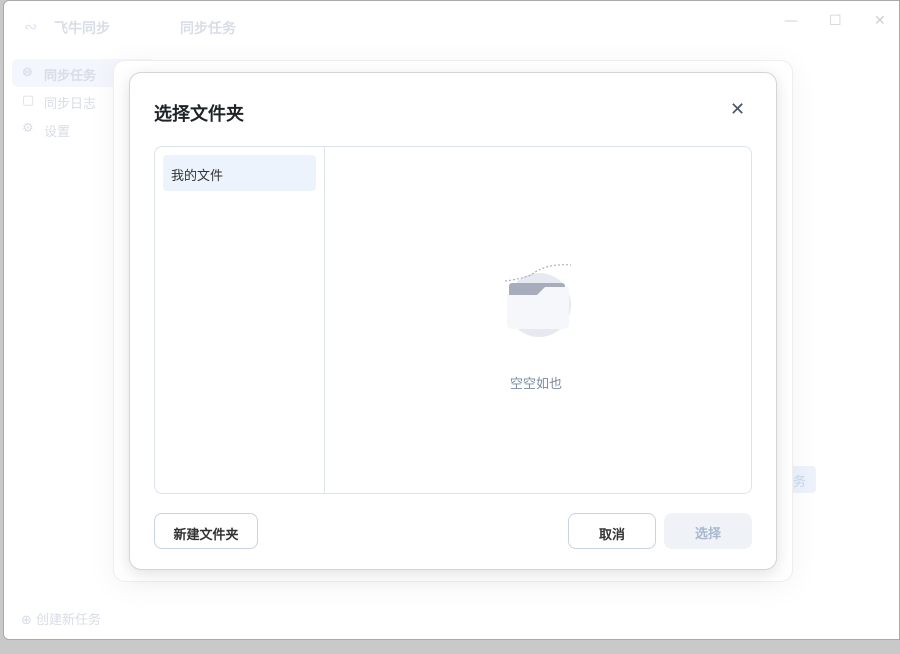  Describe the element at coordinates (791, 21) in the screenshot. I see `minimize-icon: —` at that location.